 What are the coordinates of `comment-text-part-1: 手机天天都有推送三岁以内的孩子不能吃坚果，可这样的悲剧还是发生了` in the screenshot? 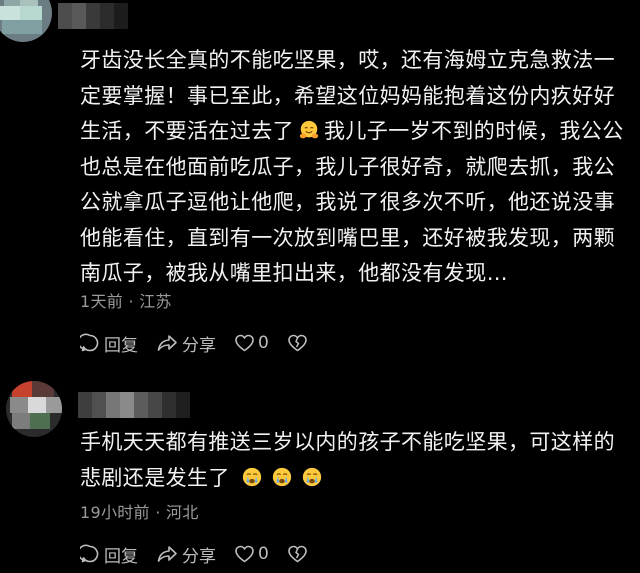 It's located at (347, 460).